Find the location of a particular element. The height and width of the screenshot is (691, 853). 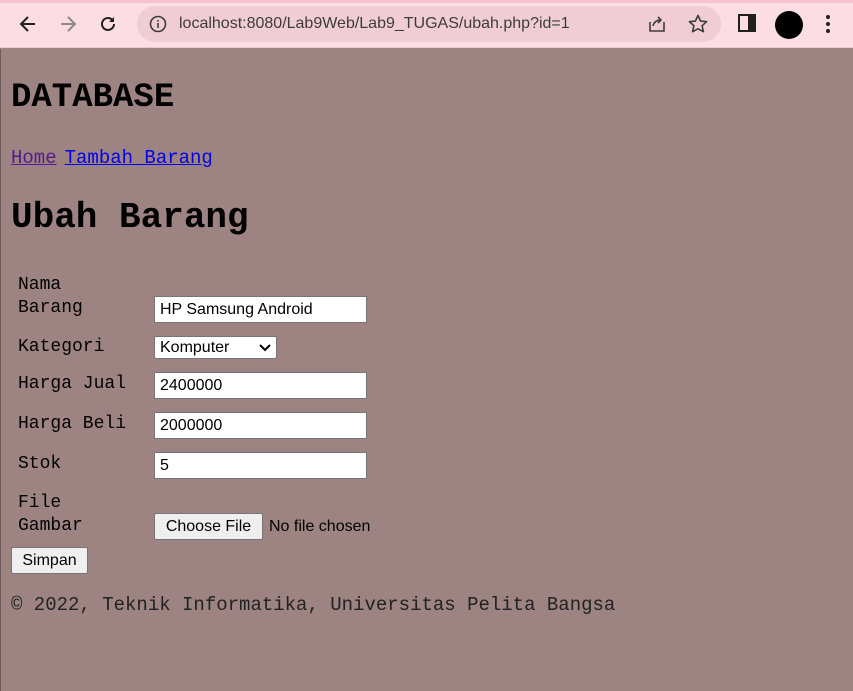

harga-jual-input: 2400000 is located at coordinates (260, 385).